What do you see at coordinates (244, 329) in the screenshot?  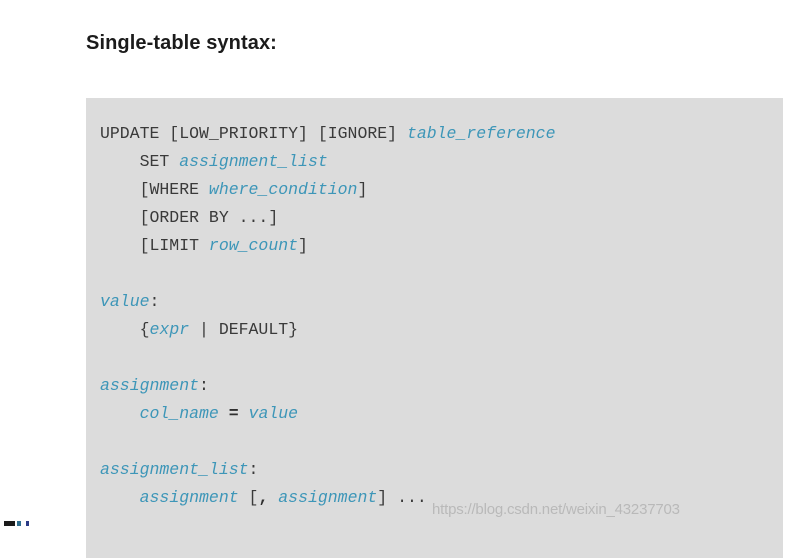 I see `code-token-kw: | DEFAULT}` at bounding box center [244, 329].